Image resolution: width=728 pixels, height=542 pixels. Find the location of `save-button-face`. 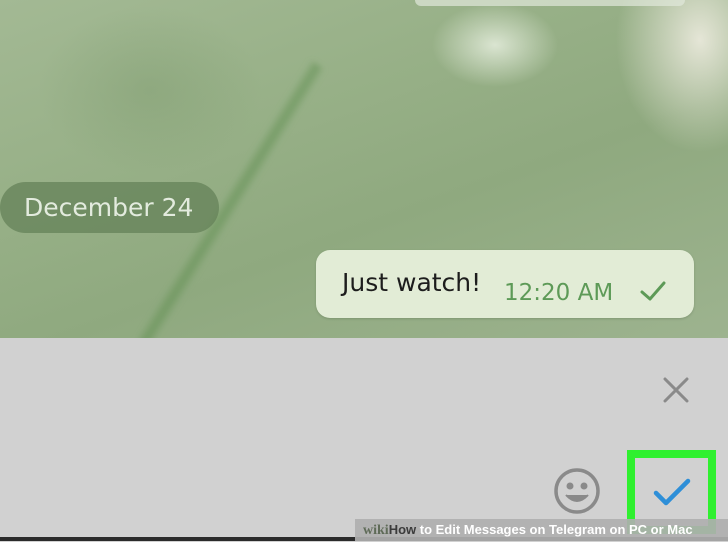

save-button-face is located at coordinates (671, 492).